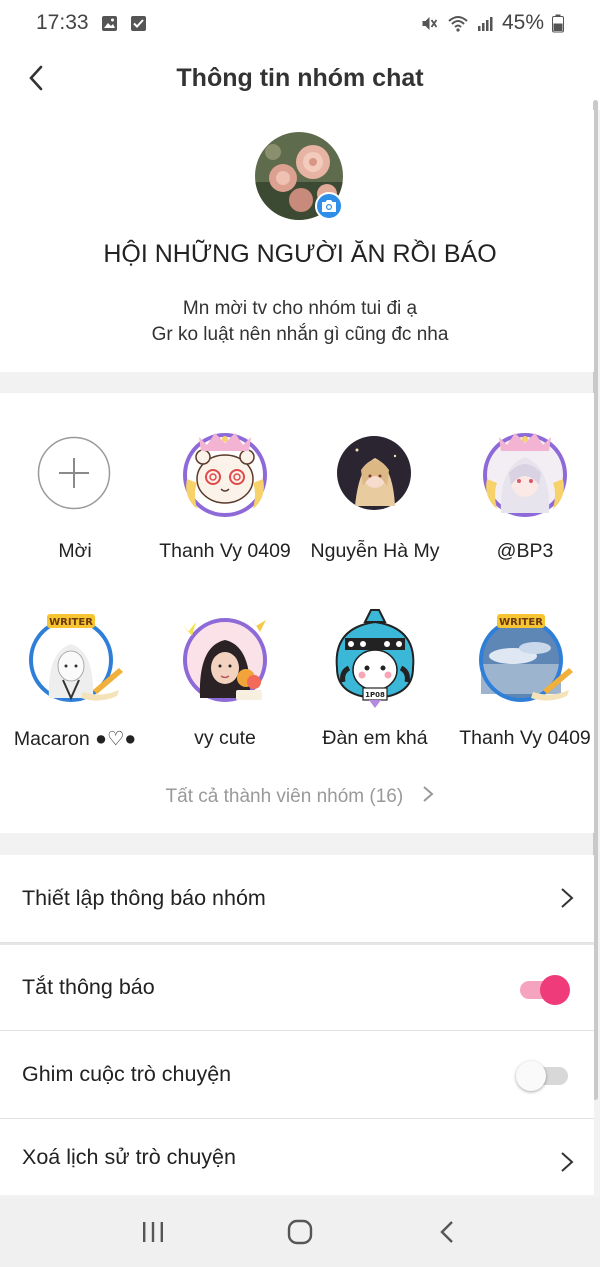  What do you see at coordinates (88, 987) in the screenshot?
I see `mute-notifications-label: Tắt thông báo` at bounding box center [88, 987].